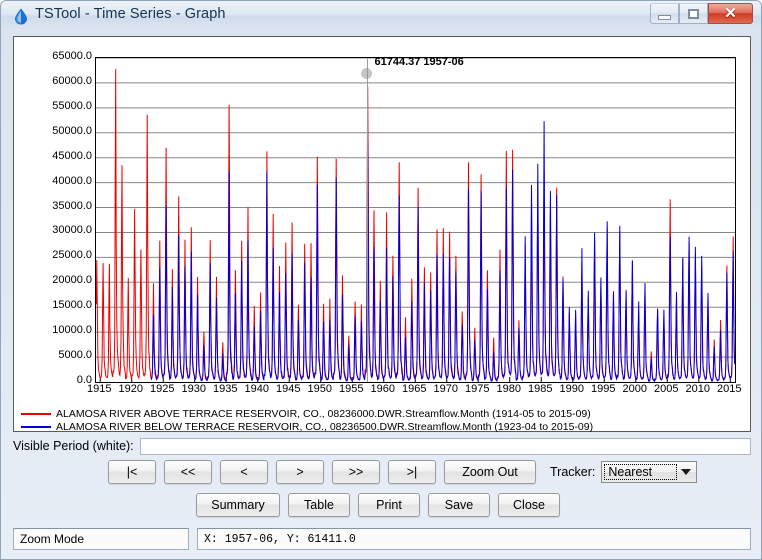  Describe the element at coordinates (72, 330) in the screenshot. I see `y-axis-tick-label: 10000.0` at that location.